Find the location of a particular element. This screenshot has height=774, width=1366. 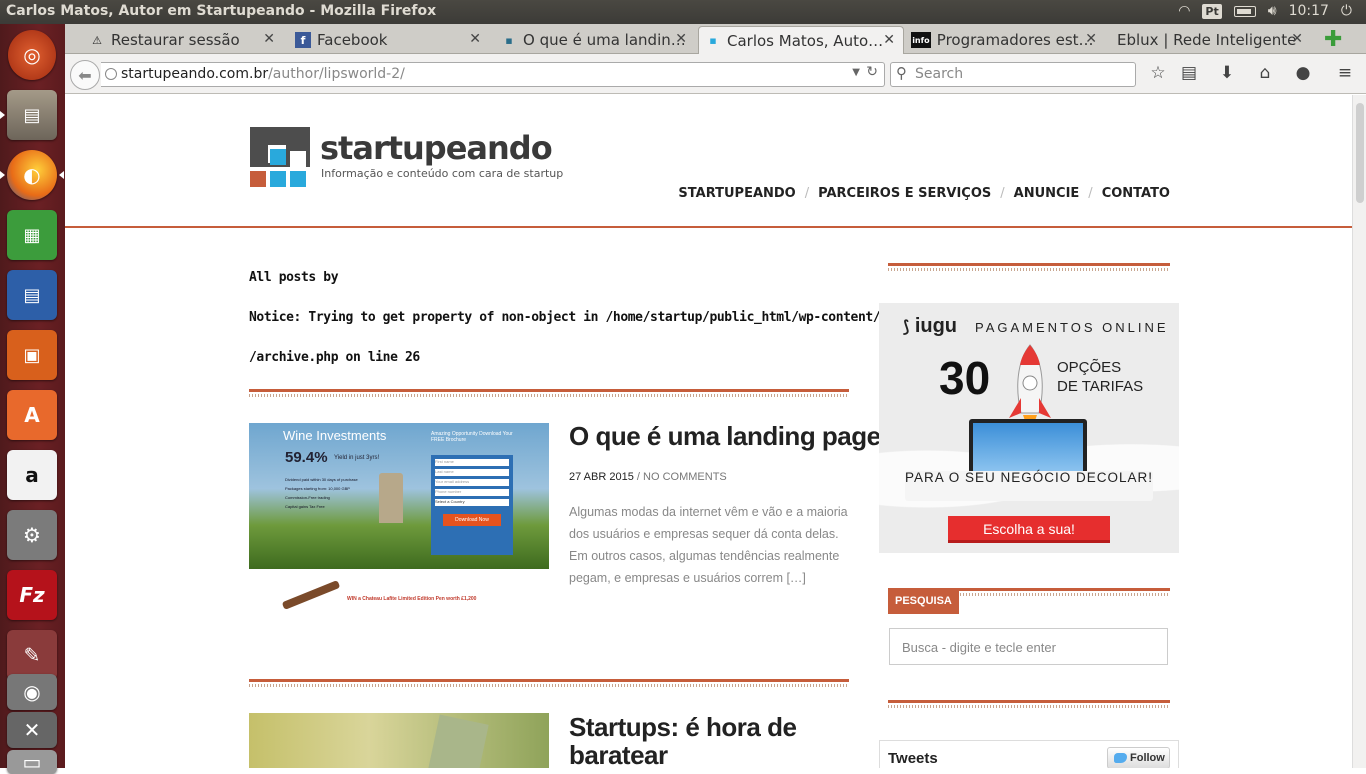

back-arrow-icon: ⬅ is located at coordinates (85, 75).